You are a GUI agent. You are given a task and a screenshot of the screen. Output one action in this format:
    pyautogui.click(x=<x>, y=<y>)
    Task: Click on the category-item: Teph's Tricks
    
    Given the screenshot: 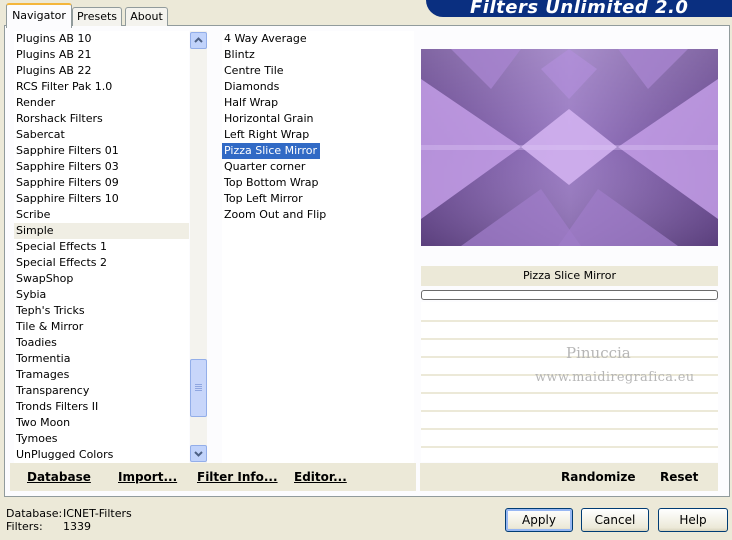 What is the action you would take?
    pyautogui.click(x=101, y=311)
    